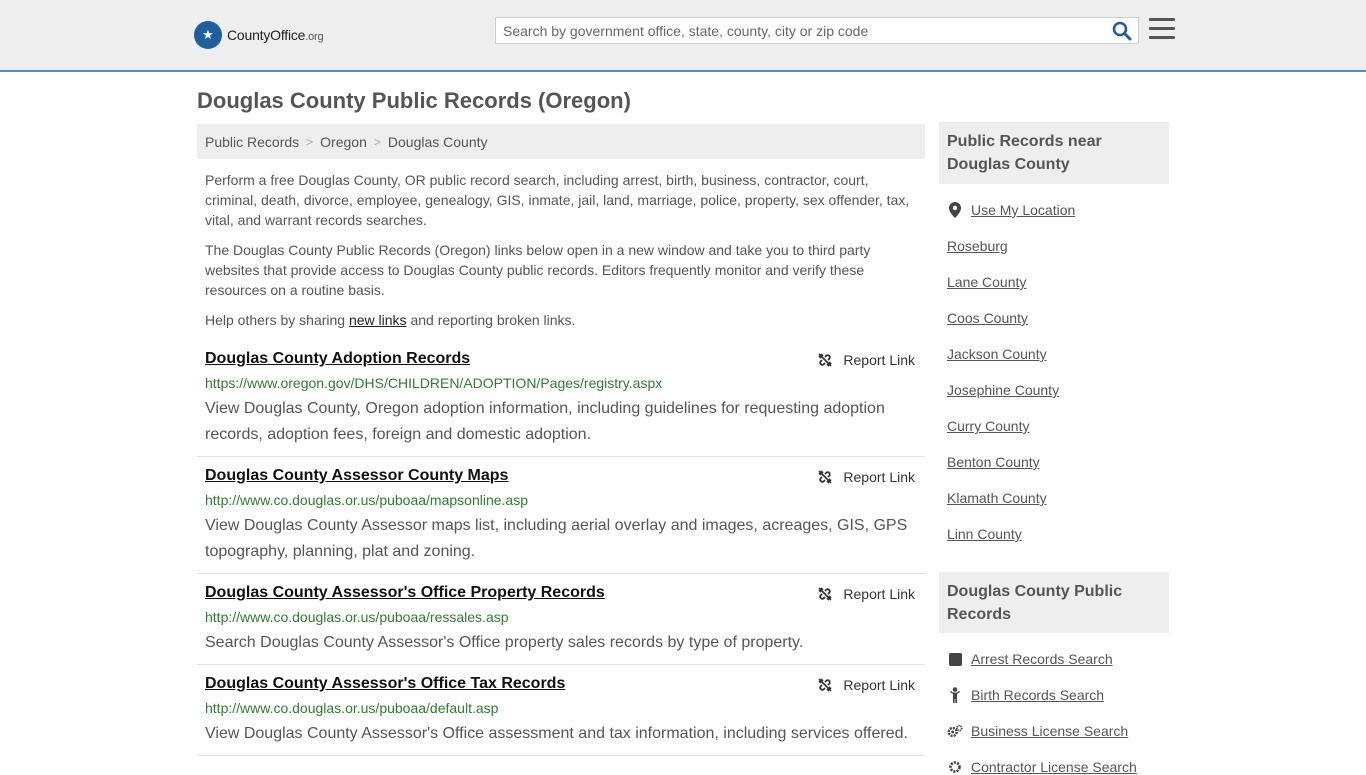 This screenshot has width=1366, height=775. Describe the element at coordinates (1037, 731) in the screenshot. I see `sidebar-link-business-license: Business License Search` at that location.